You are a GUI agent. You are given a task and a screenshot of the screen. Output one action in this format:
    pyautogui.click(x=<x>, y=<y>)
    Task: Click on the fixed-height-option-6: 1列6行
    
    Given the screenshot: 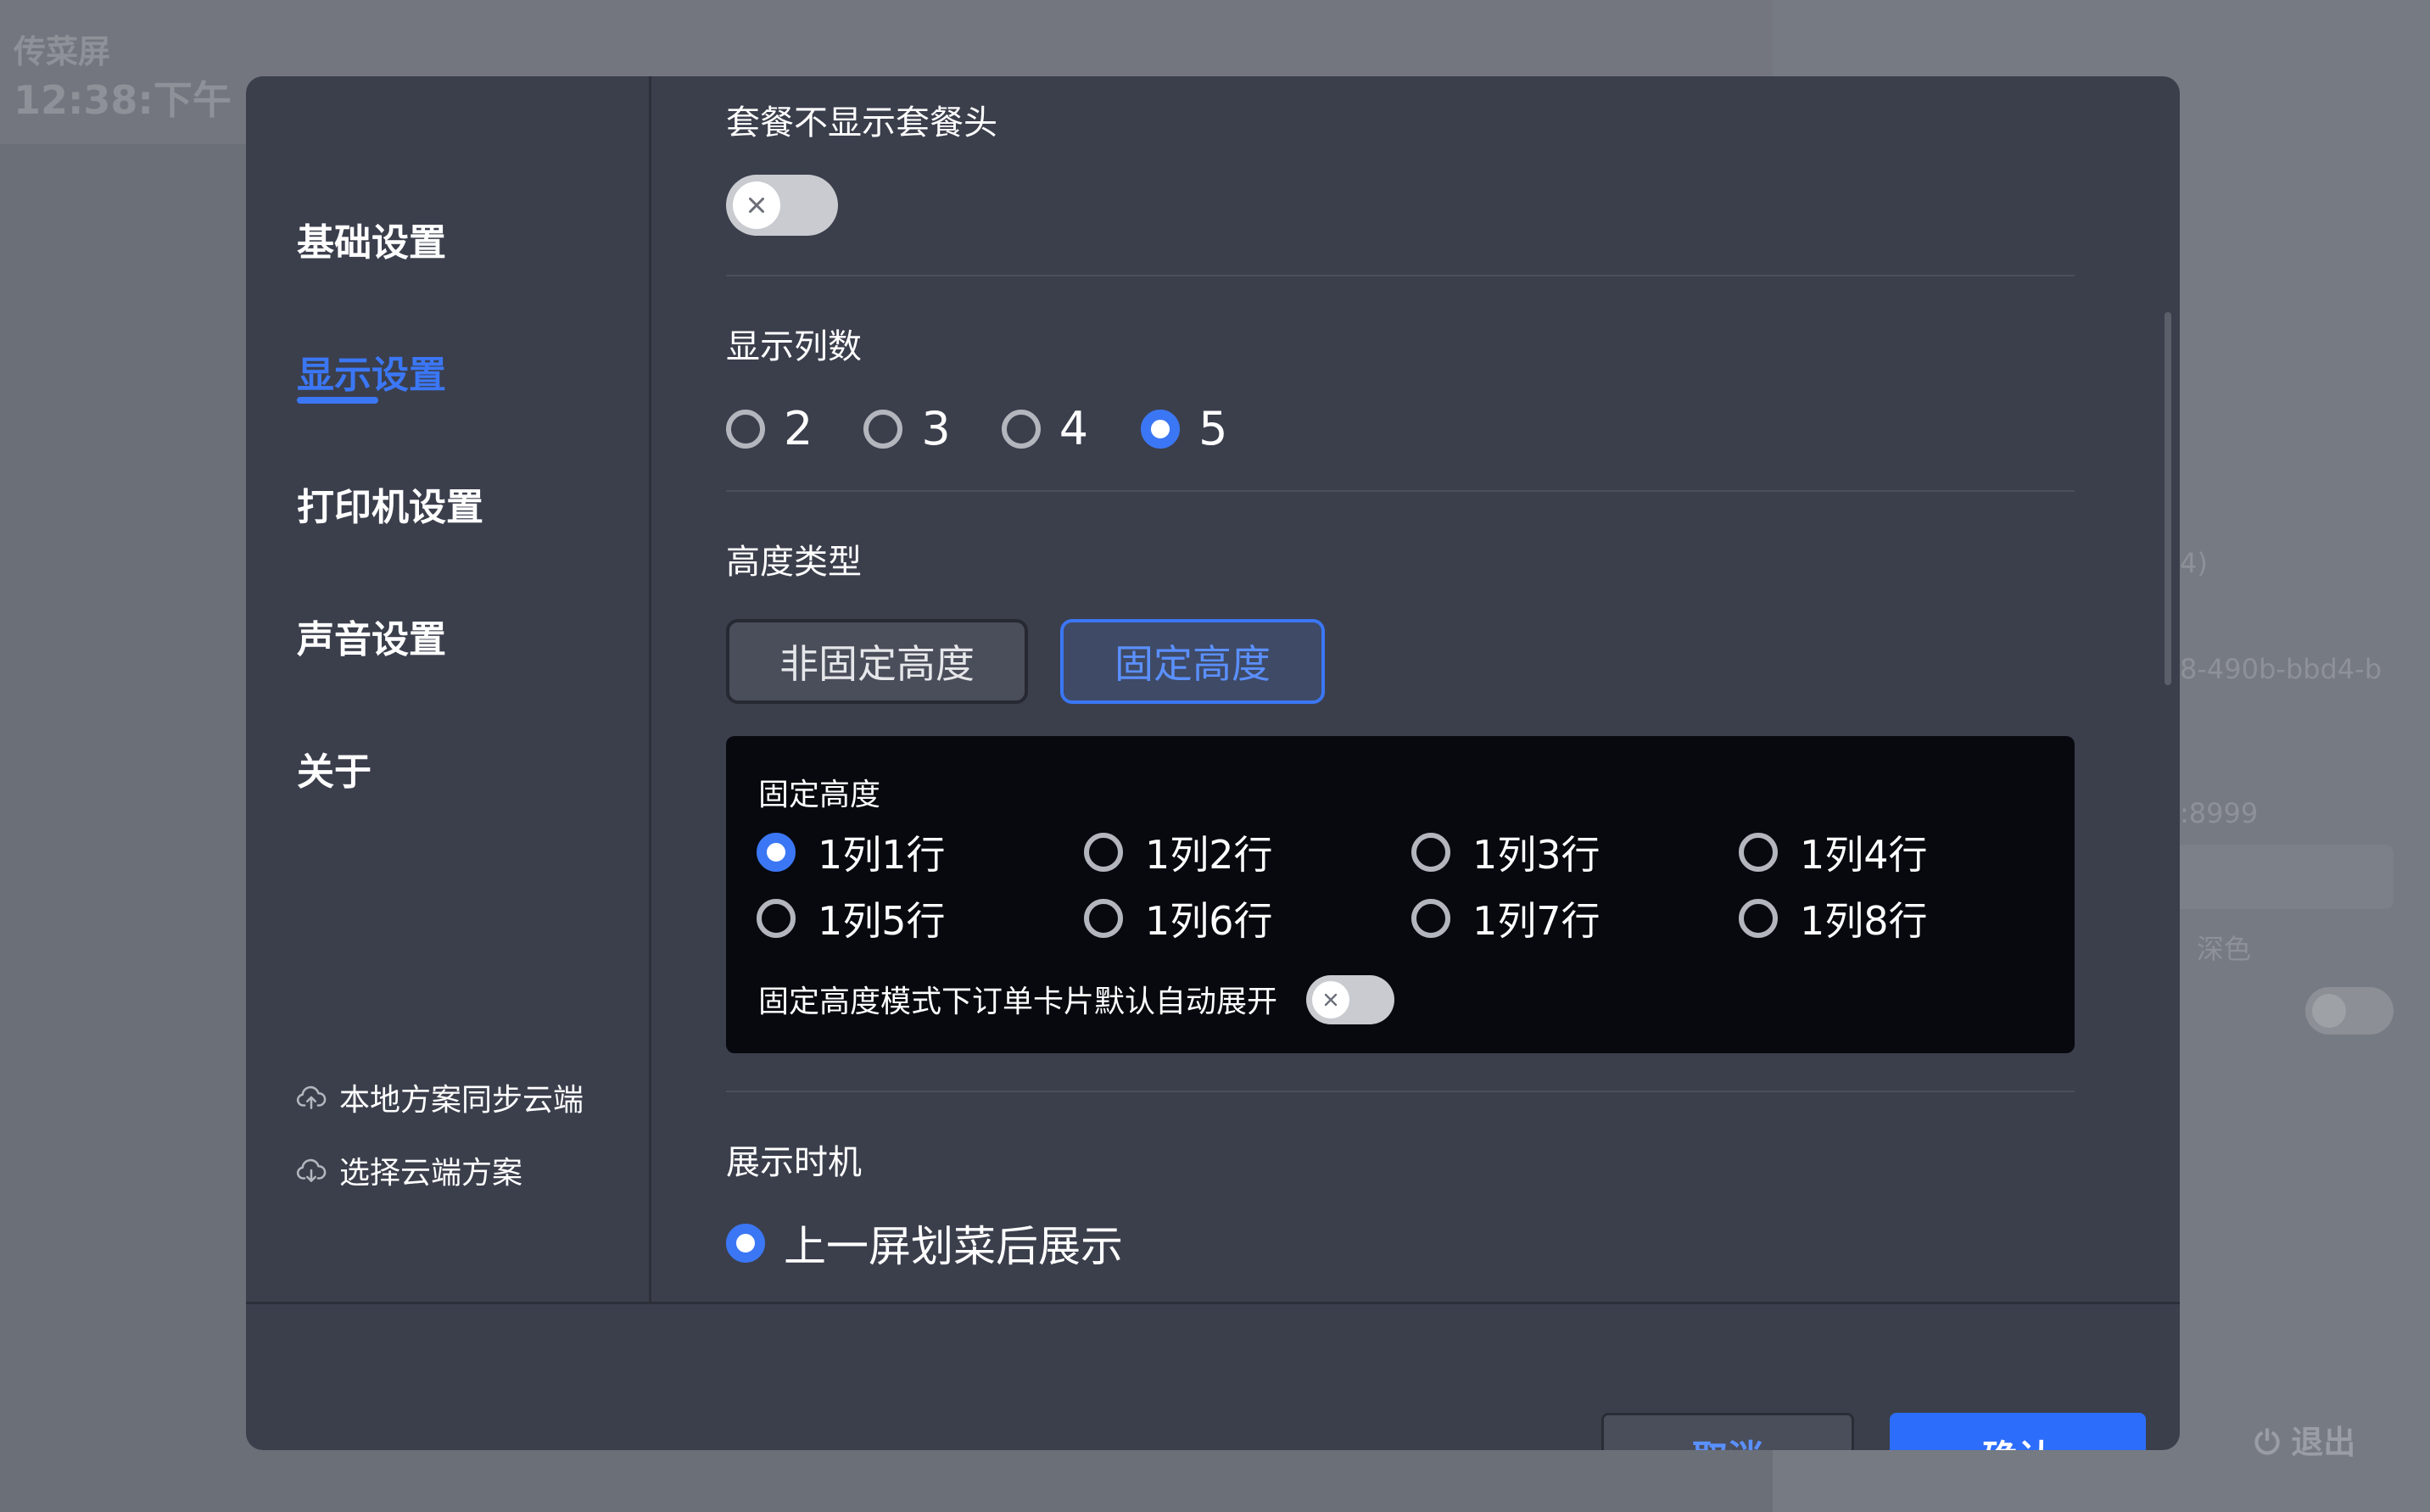 What is the action you would take?
    pyautogui.click(x=1178, y=918)
    